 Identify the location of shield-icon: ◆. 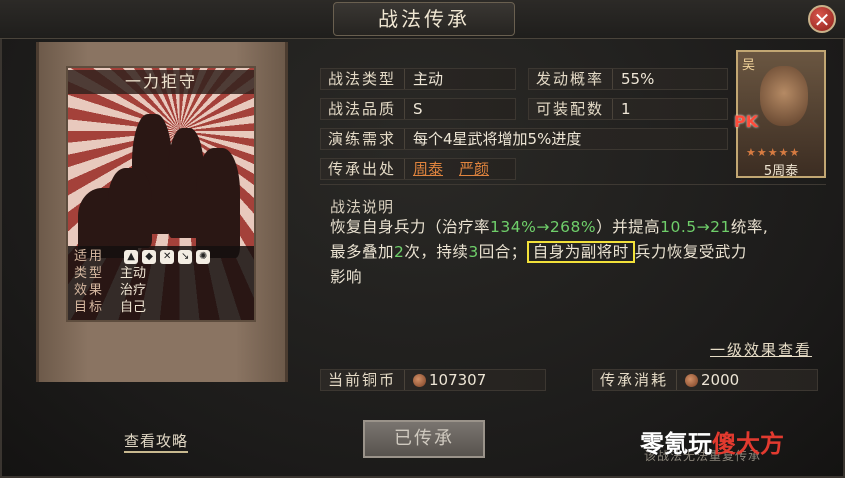
(149, 256).